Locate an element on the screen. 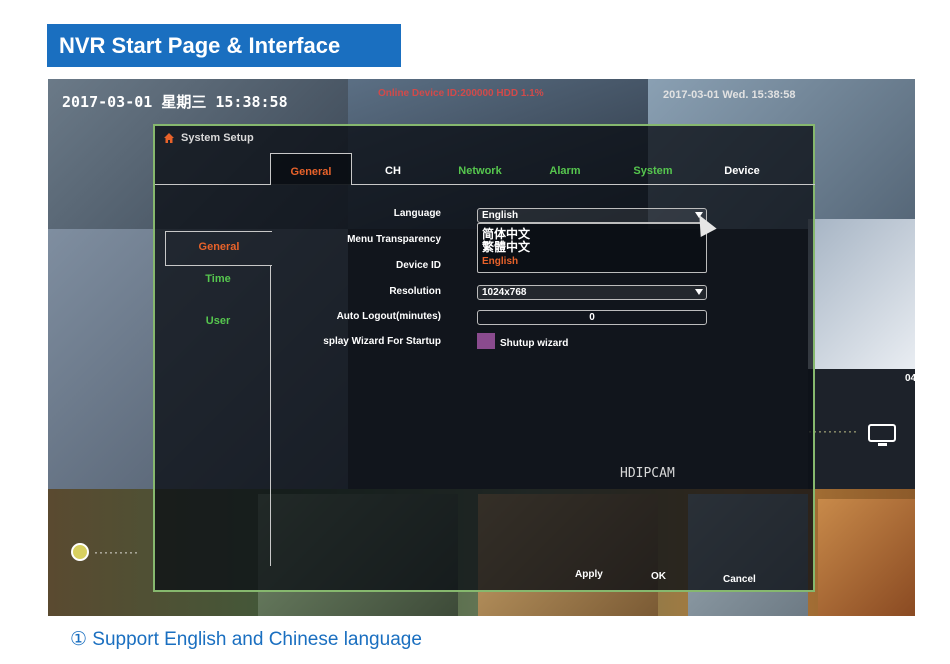 This screenshot has height=664, width=950. sidebar-divider is located at coordinates (270, 416).